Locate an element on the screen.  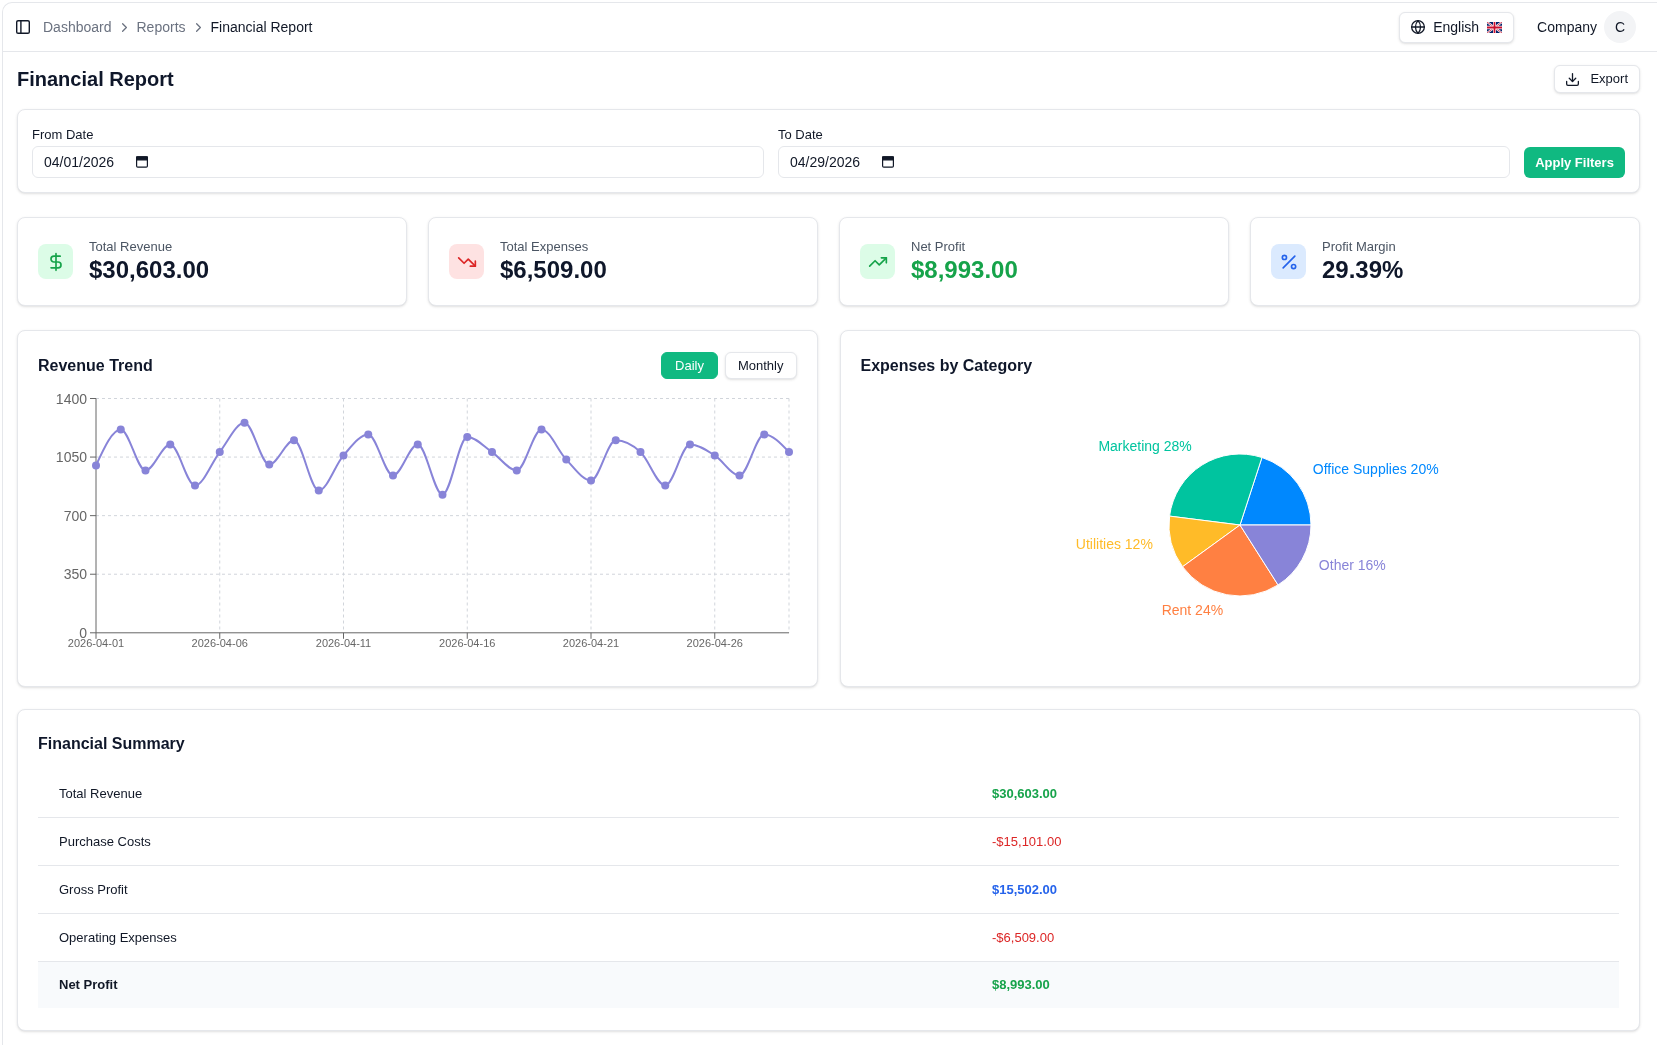
axis-tick-label: 2026-04-21 is located at coordinates (591, 642).